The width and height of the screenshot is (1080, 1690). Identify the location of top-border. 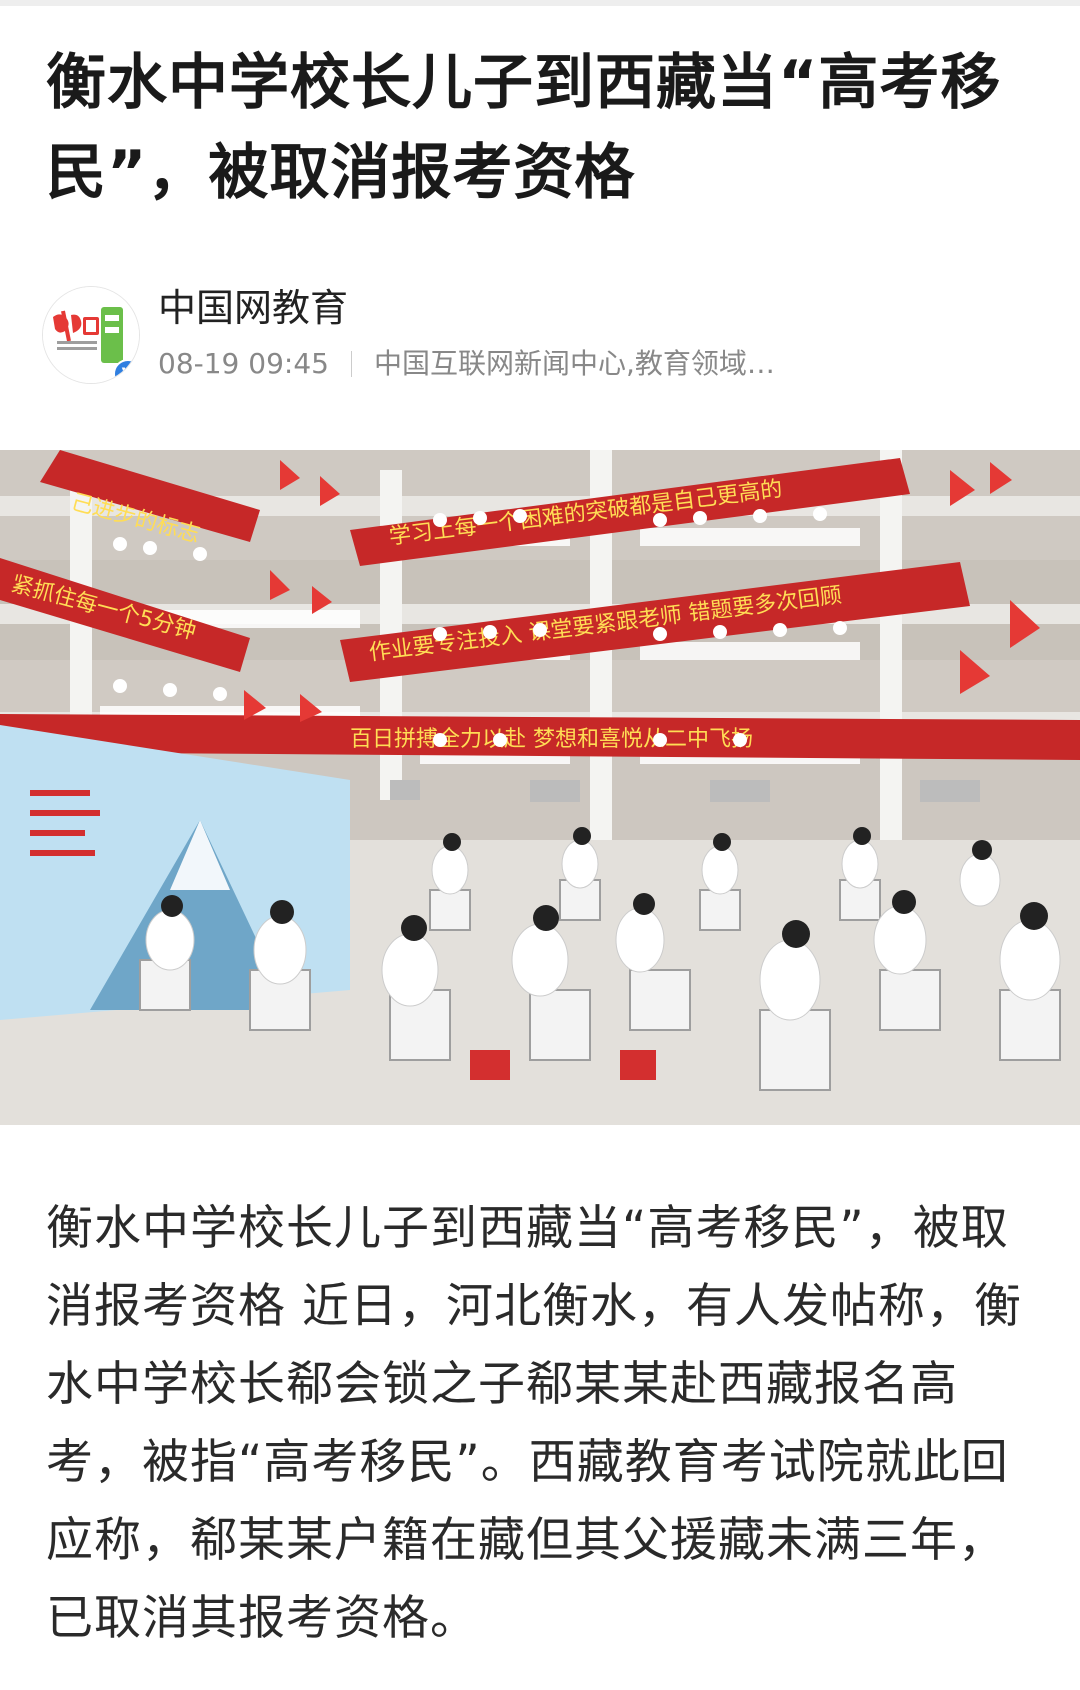
(540, 3).